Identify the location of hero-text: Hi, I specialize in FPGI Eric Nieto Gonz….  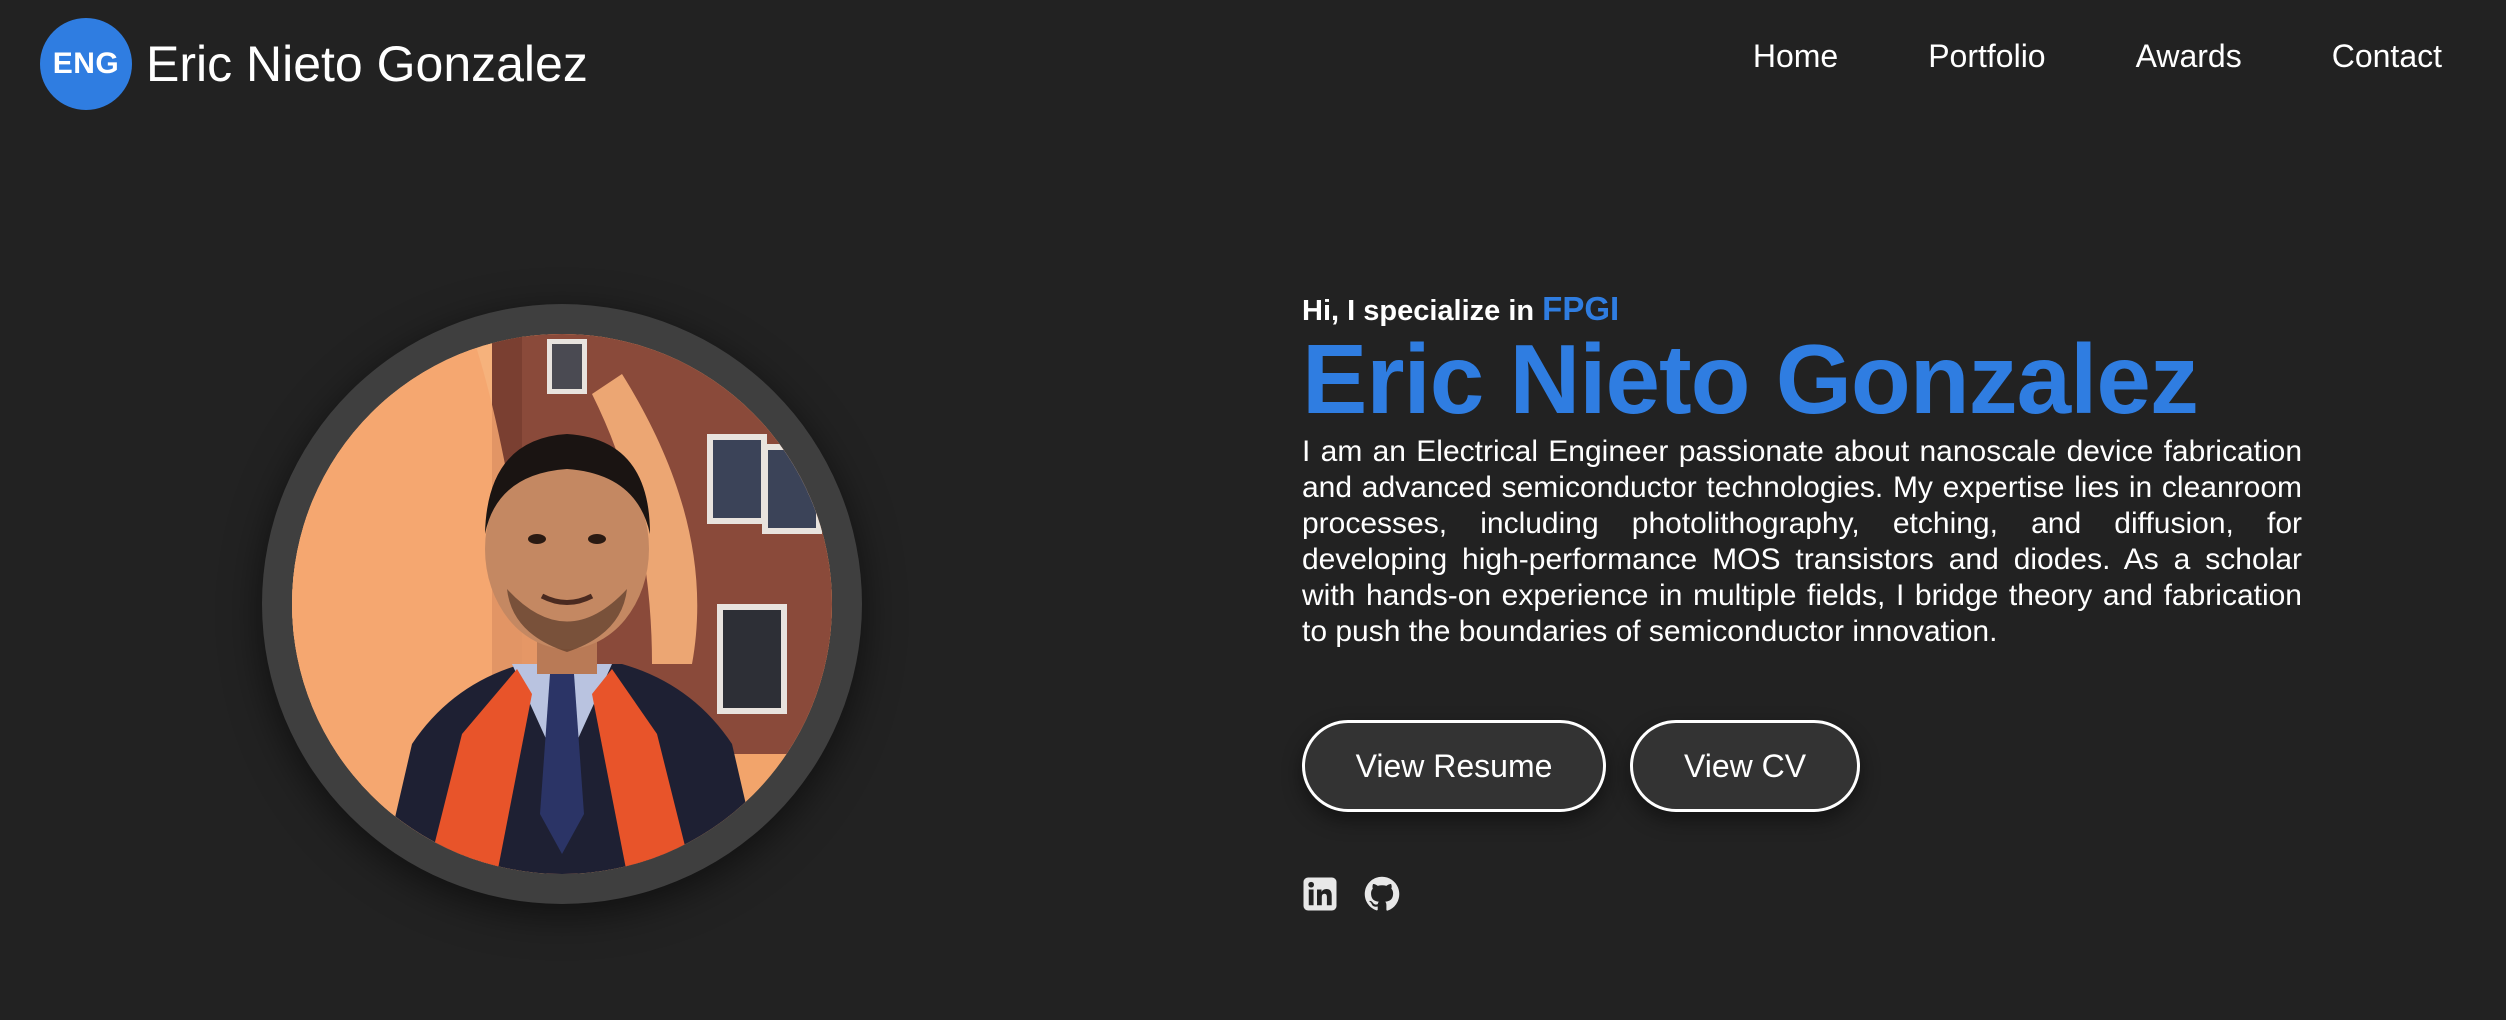
(1802, 470).